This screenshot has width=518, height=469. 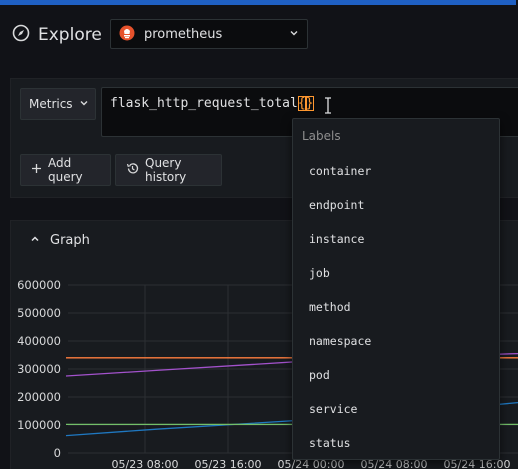 What do you see at coordinates (330, 443) in the screenshot?
I see `label-option-status: status` at bounding box center [330, 443].